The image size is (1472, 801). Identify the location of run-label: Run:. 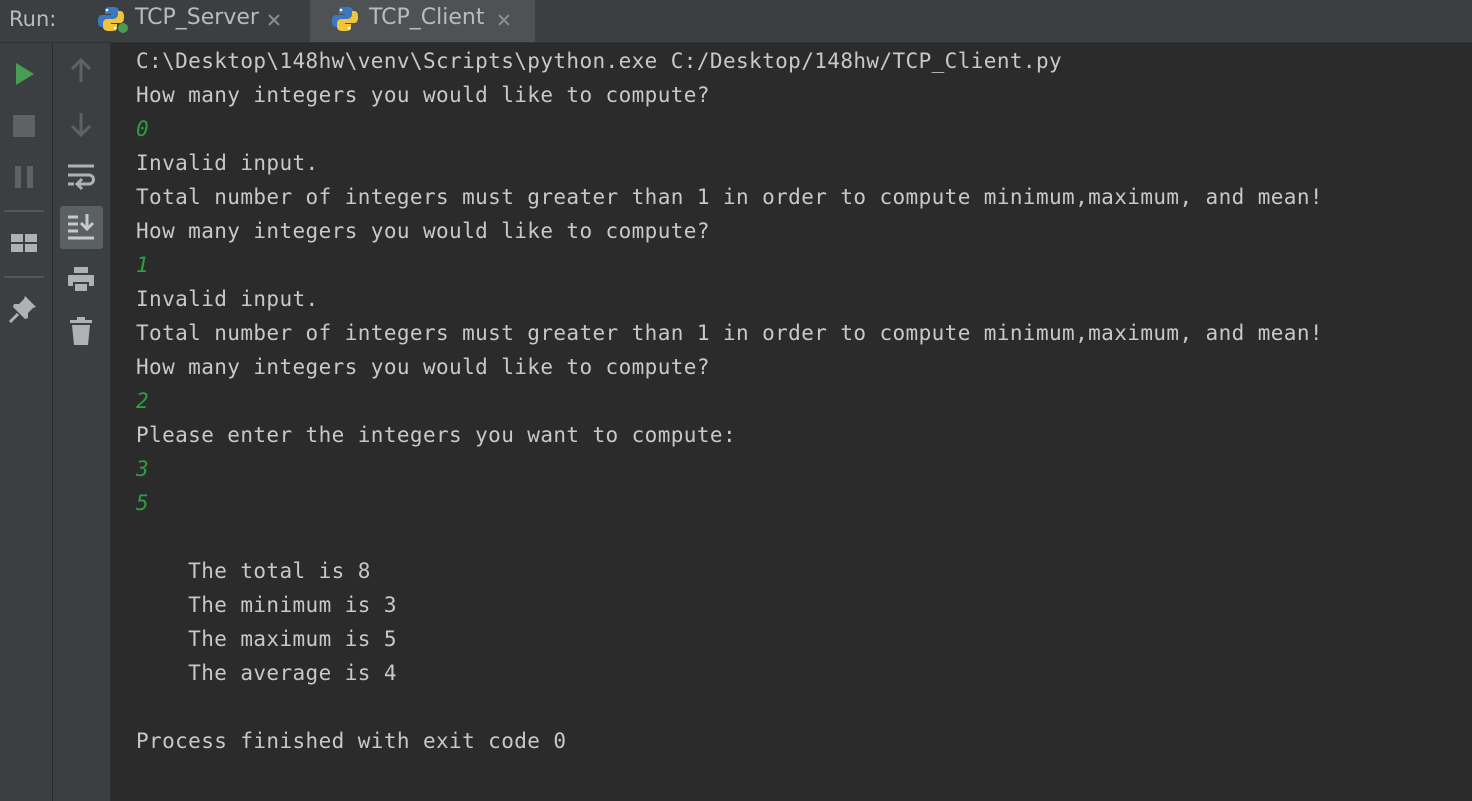
(33, 19).